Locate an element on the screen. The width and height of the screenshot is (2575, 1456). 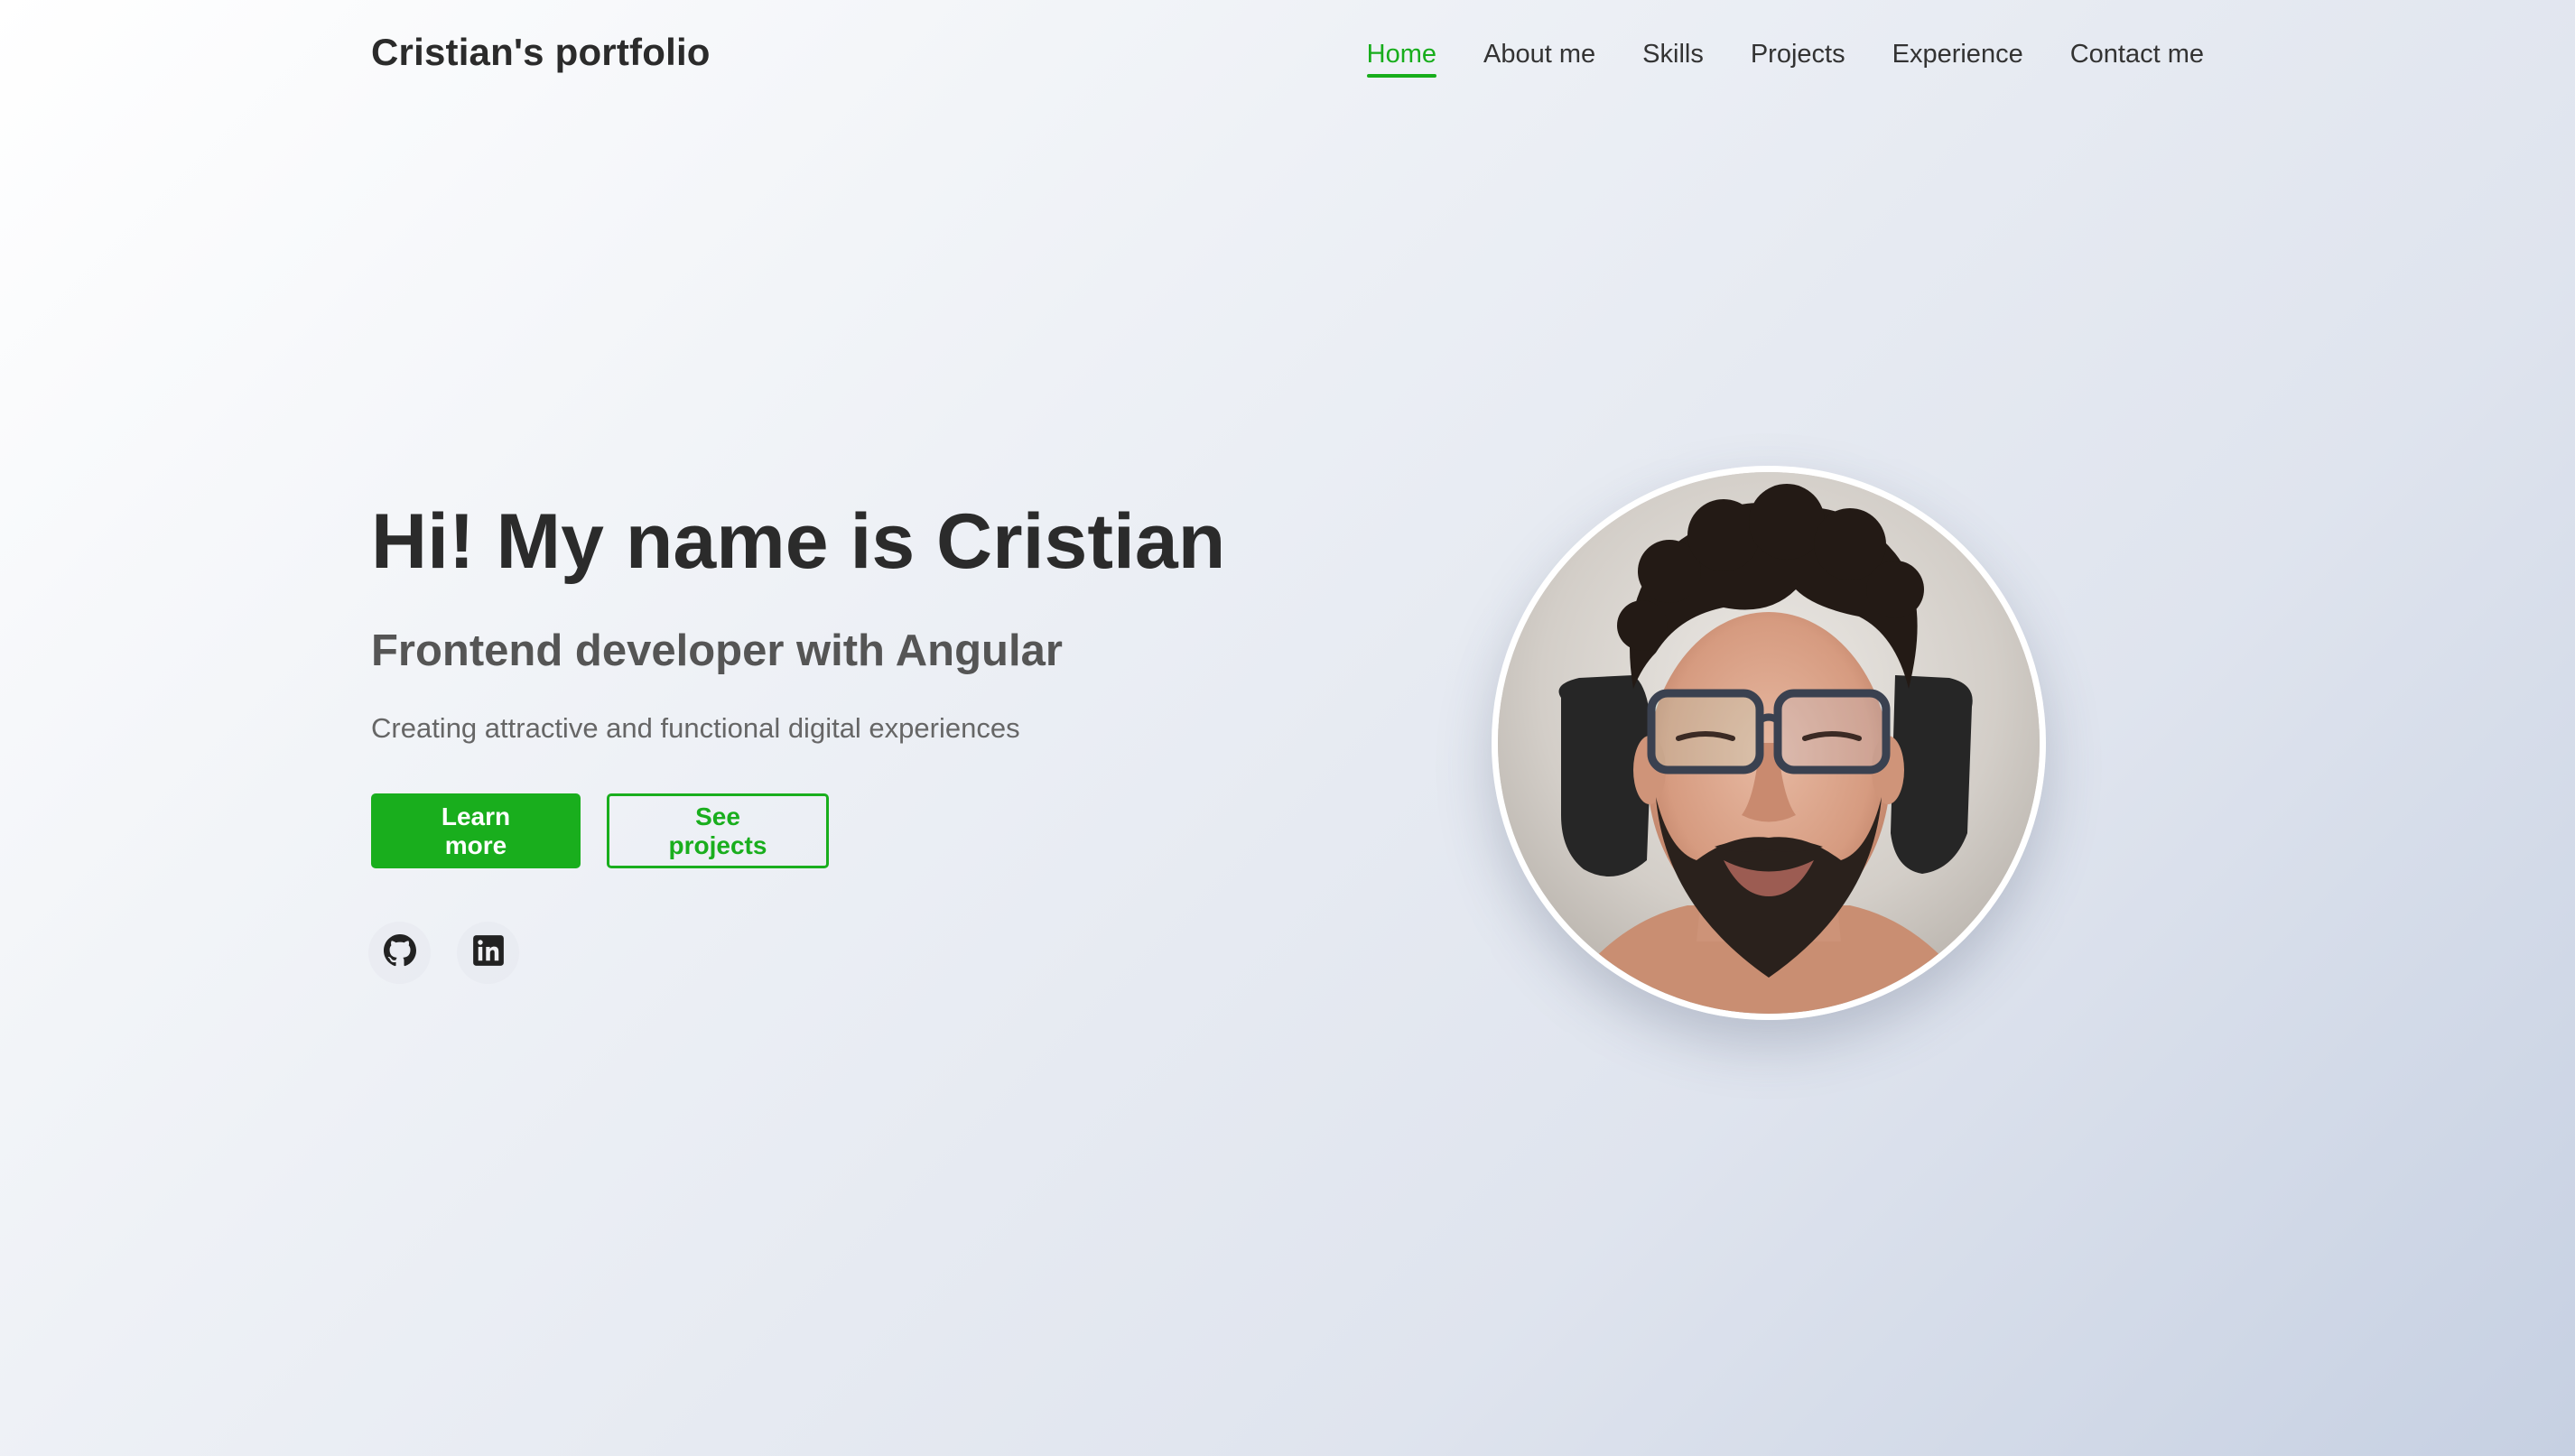
social-links is located at coordinates (911, 953).